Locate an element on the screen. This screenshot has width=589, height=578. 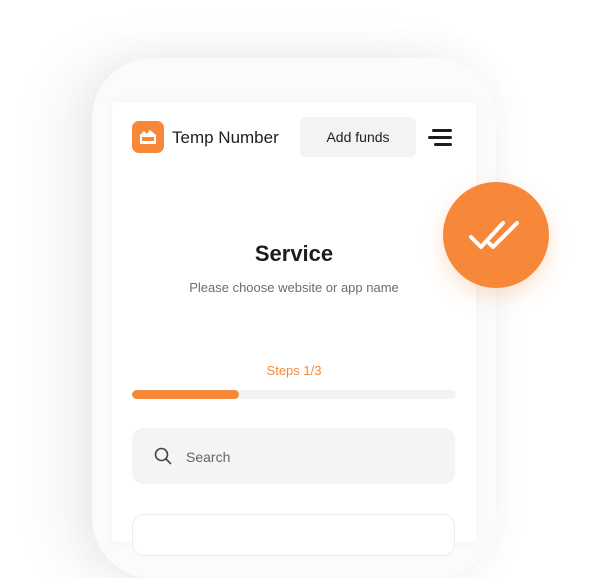
search-box is located at coordinates (293, 457).